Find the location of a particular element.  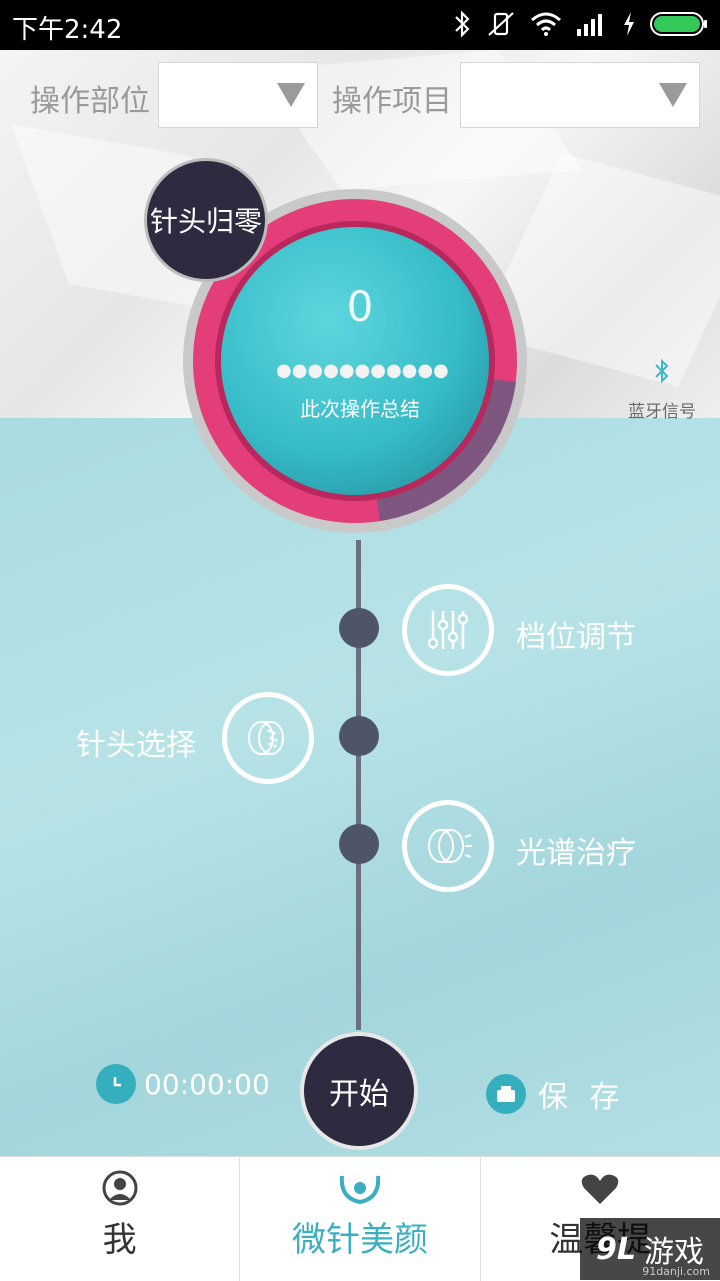

charging-icon is located at coordinates (629, 24).